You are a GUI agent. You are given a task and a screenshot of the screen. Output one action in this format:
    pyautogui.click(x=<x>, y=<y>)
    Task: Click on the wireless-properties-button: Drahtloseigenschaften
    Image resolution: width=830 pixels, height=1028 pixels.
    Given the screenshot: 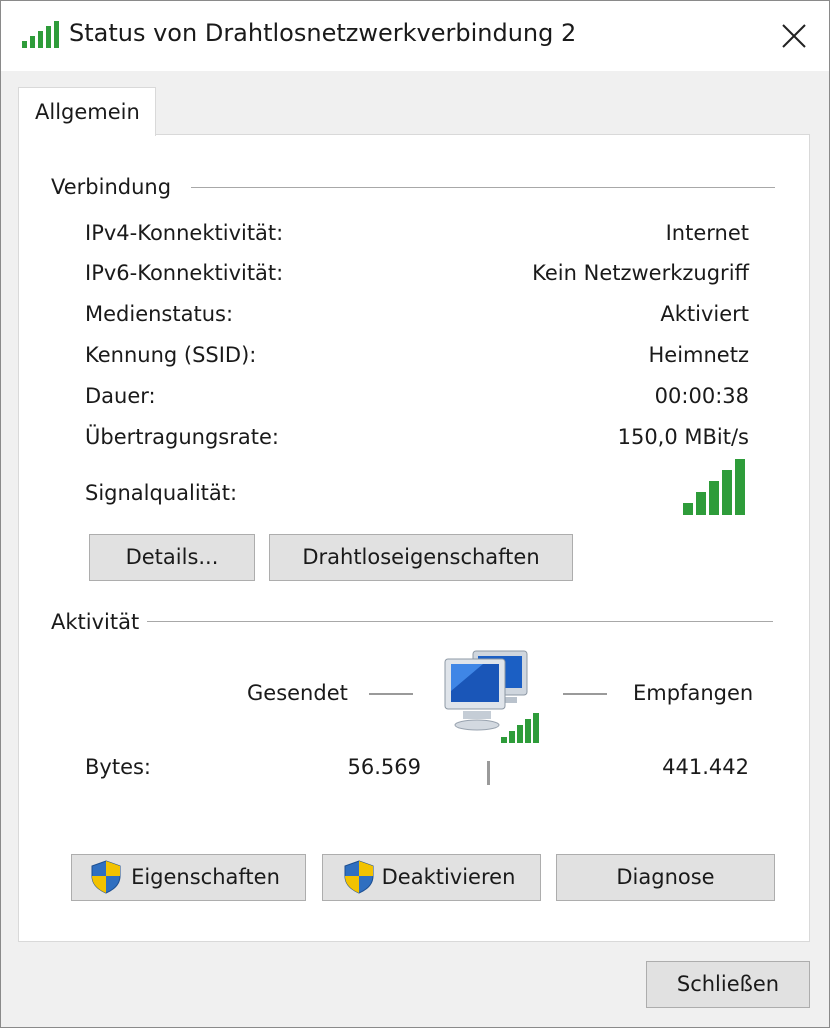 What is the action you would take?
    pyautogui.click(x=421, y=557)
    